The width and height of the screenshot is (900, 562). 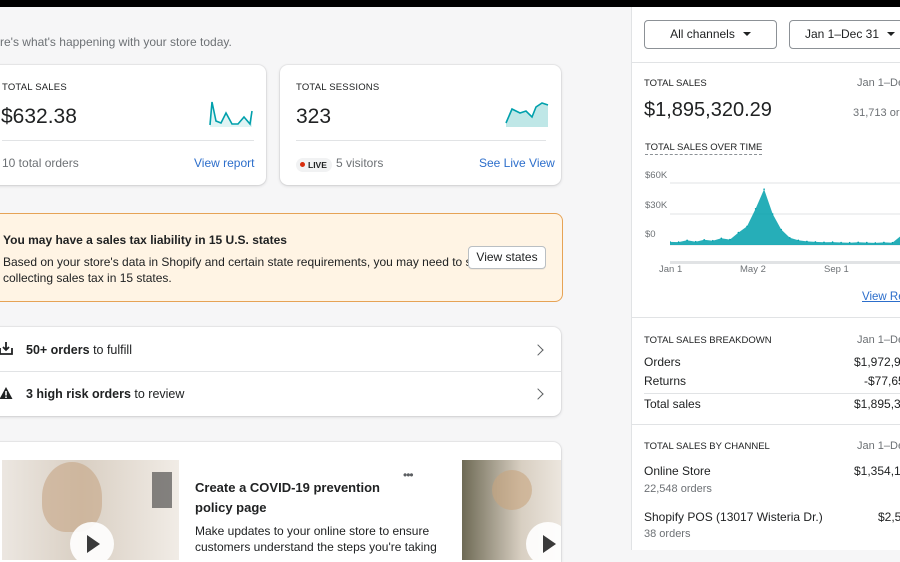 What do you see at coordinates (772, 393) in the screenshot?
I see `breakdown-divider` at bounding box center [772, 393].